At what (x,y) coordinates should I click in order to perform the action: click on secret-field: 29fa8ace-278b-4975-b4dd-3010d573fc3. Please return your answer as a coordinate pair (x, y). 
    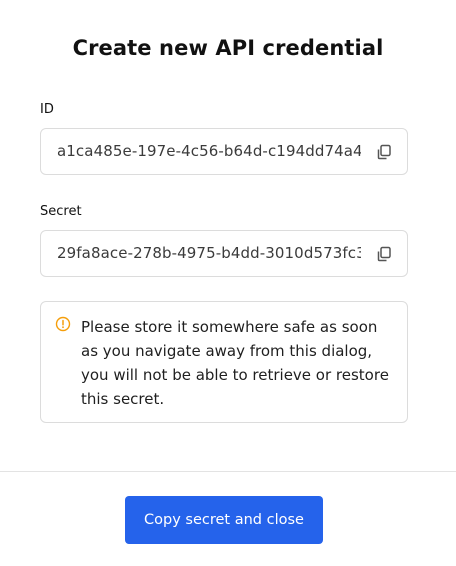
    Looking at the image, I should click on (224, 253).